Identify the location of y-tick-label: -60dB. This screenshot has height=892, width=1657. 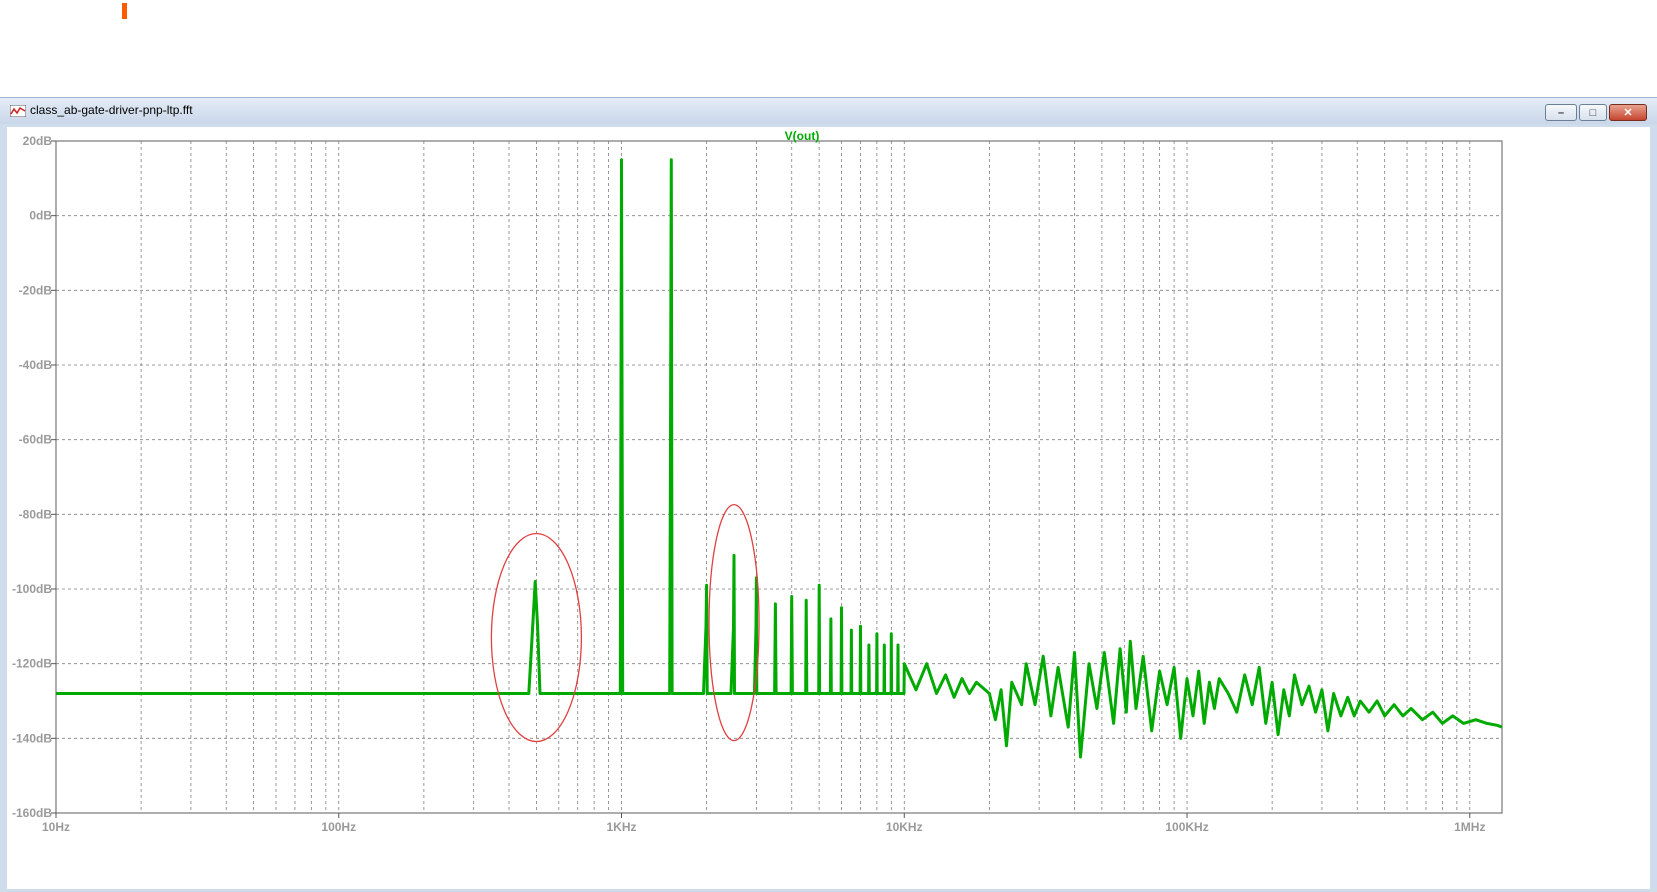
(36, 440).